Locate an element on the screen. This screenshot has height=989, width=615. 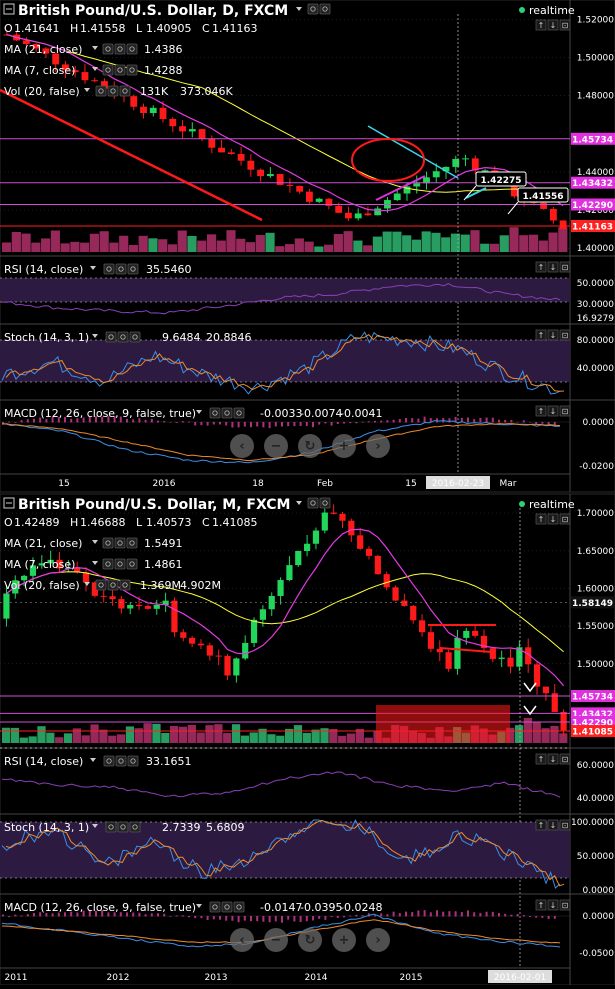
ma7-legend-label: MA (7, close) is located at coordinates (39, 70).